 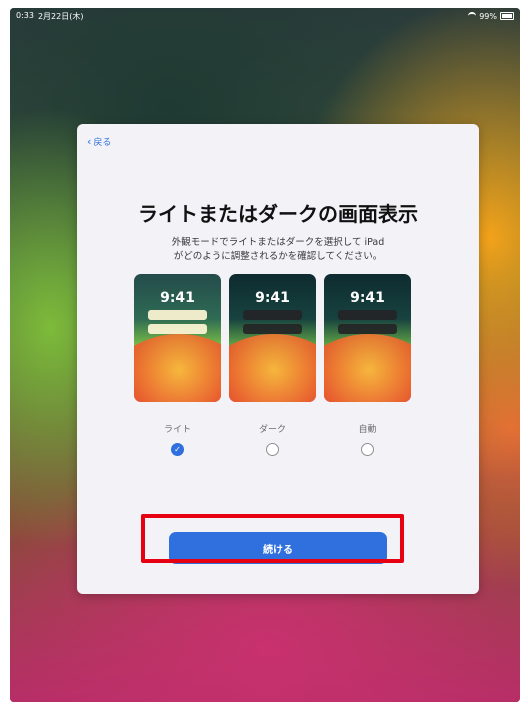 I want to click on status-bar: 0:33 2月22日(木) 99%, so click(x=265, y=16).